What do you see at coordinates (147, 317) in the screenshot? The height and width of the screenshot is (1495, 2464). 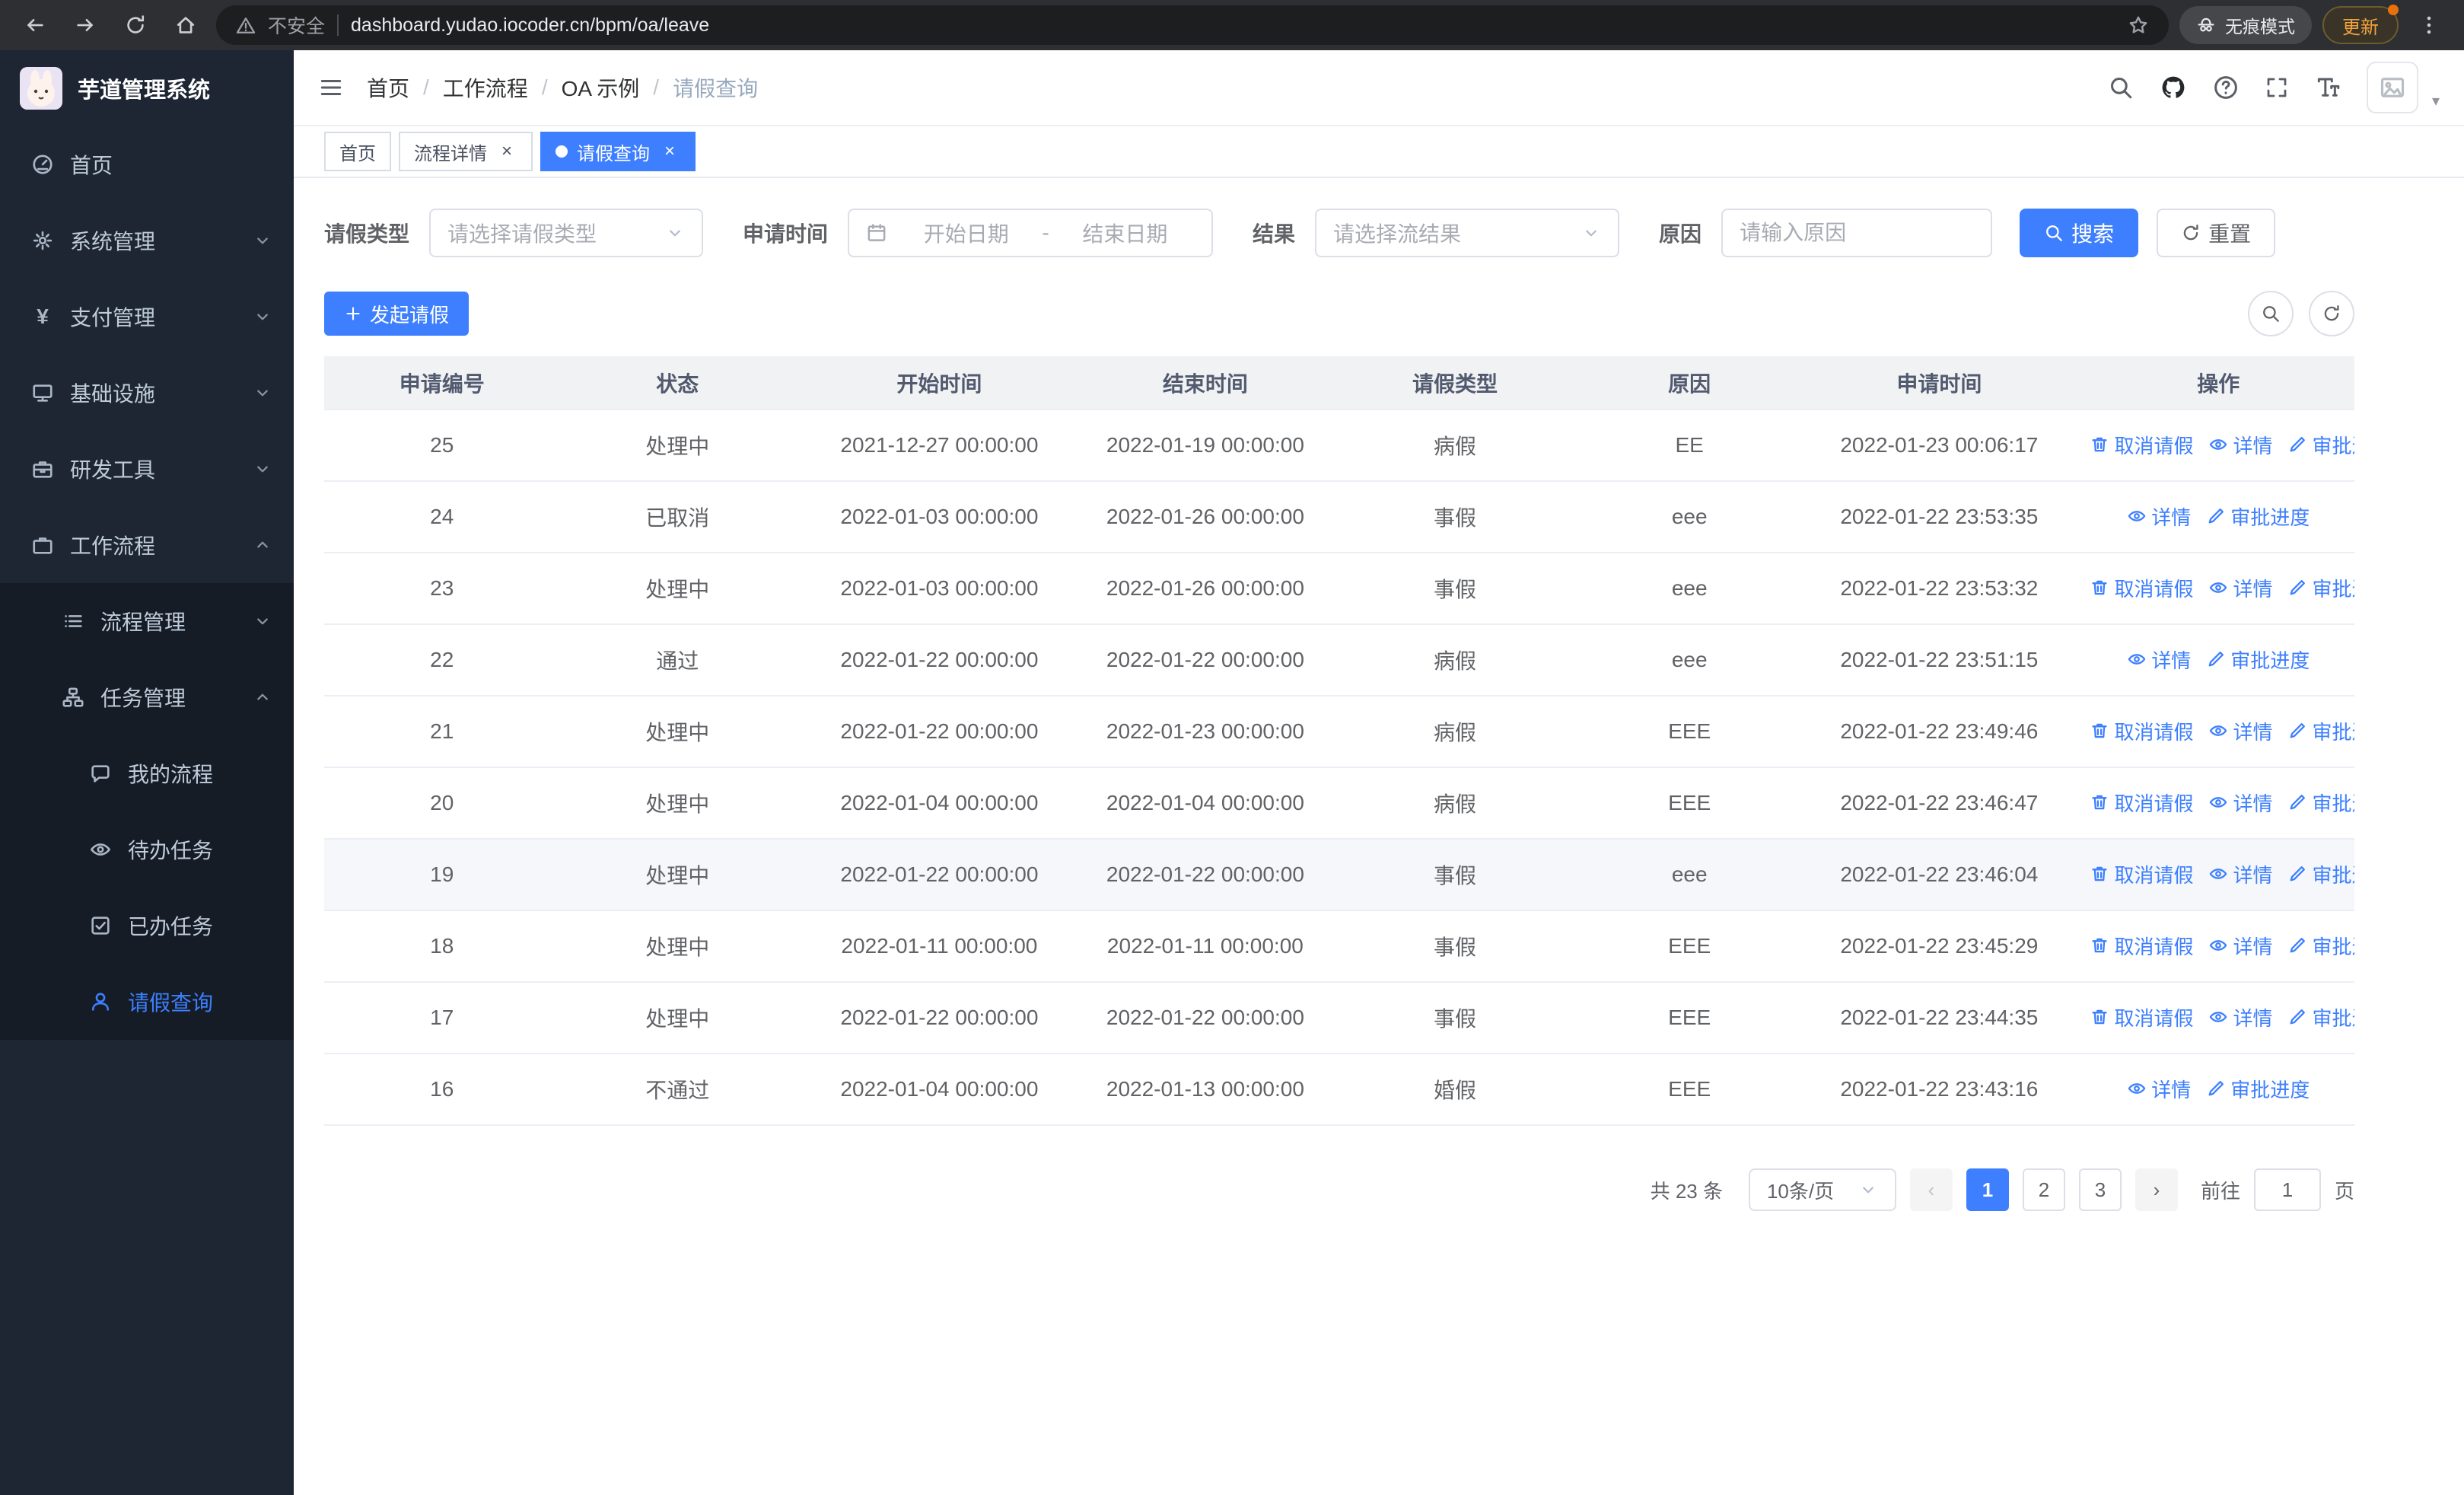 I see `sidebar-item-payment: ¥ 支付管理` at bounding box center [147, 317].